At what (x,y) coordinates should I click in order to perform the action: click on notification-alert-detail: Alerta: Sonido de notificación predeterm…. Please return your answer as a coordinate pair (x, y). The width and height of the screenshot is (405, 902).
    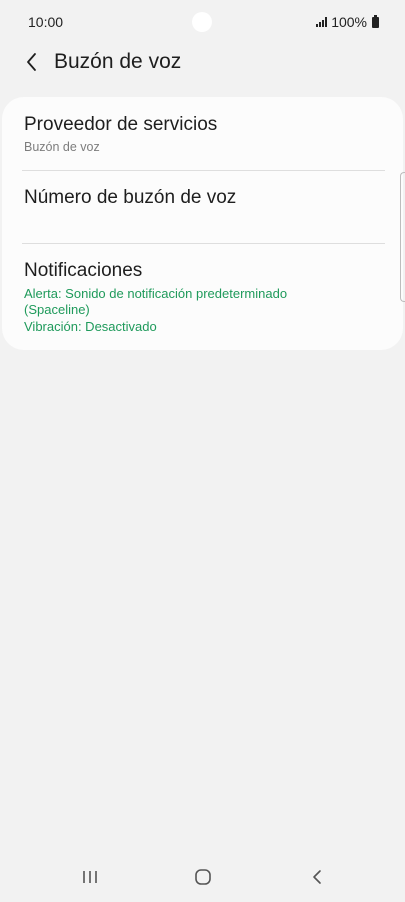
    Looking at the image, I should click on (156, 301).